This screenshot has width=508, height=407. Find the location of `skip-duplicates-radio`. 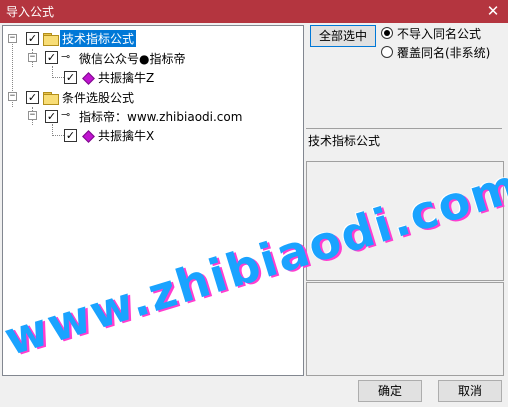

skip-duplicates-radio is located at coordinates (387, 33).